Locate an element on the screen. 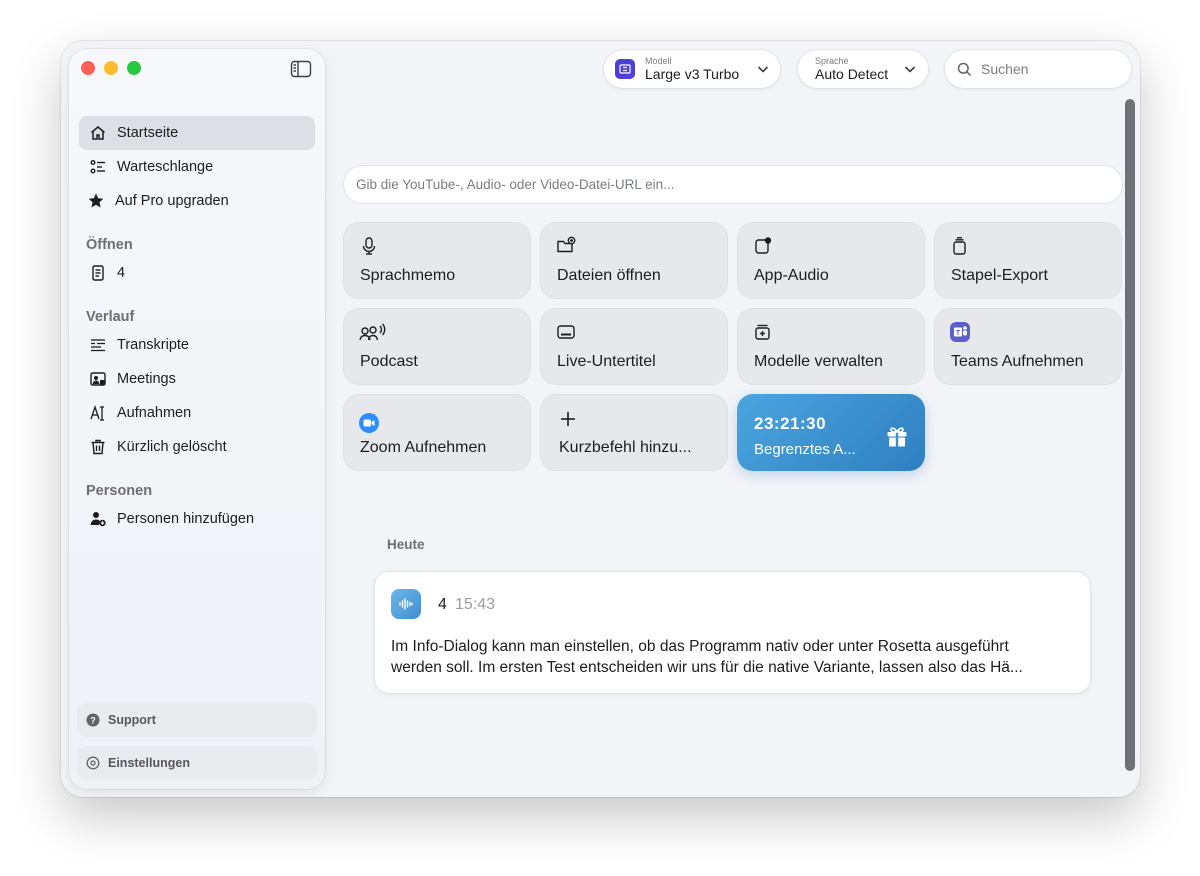 This screenshot has width=1200, height=876. sidebar-item-open-4: 4 is located at coordinates (197, 273).